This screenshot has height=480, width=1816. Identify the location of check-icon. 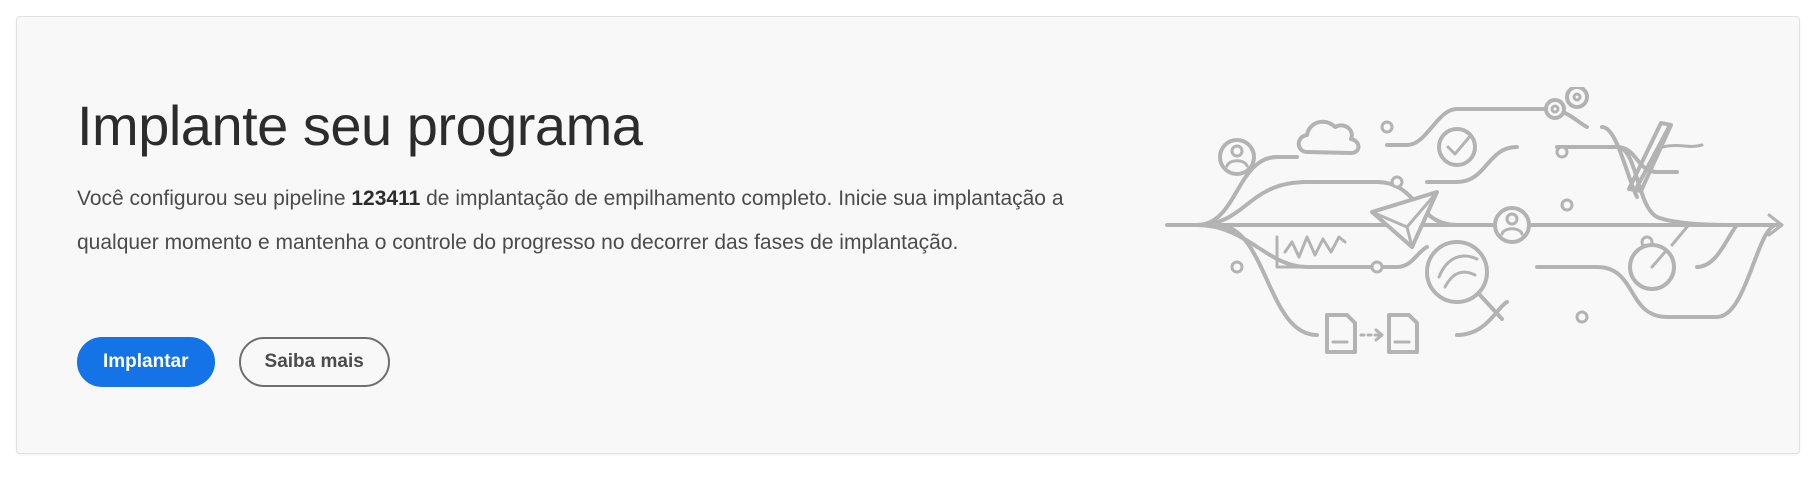
(1457, 147).